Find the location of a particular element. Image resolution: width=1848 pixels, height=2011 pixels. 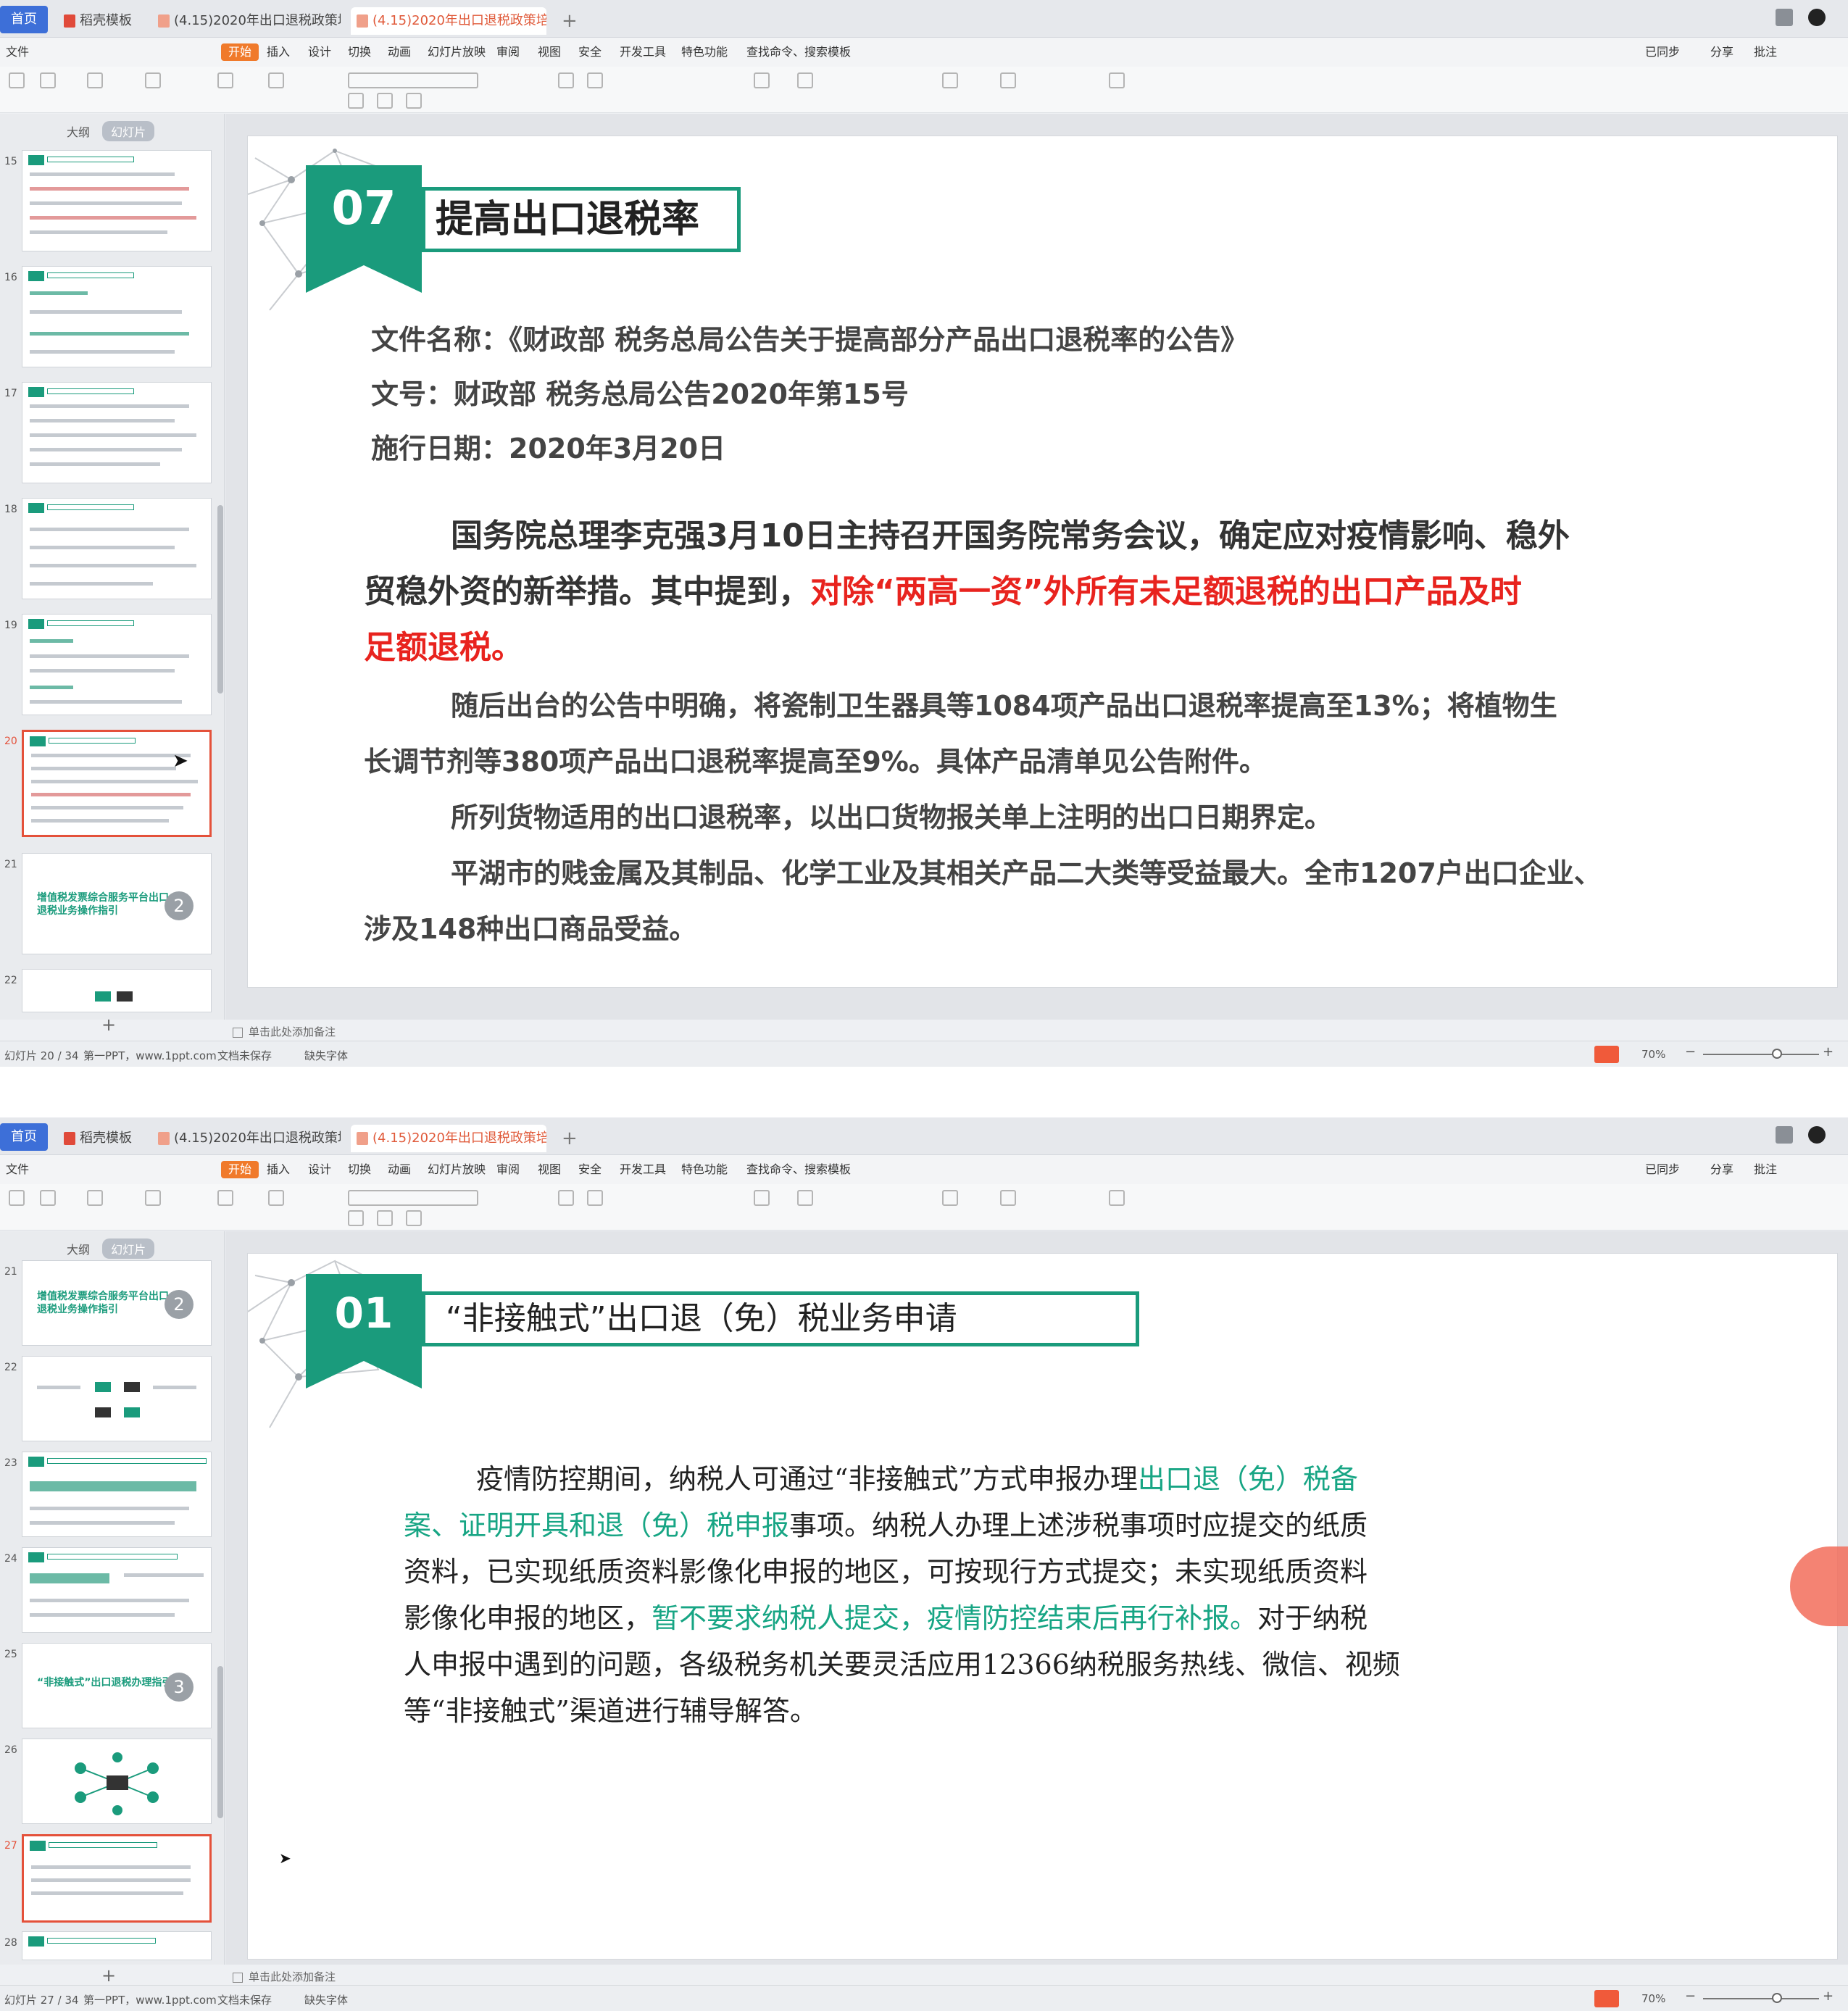

comment-button: 批注 is located at coordinates (1765, 52).